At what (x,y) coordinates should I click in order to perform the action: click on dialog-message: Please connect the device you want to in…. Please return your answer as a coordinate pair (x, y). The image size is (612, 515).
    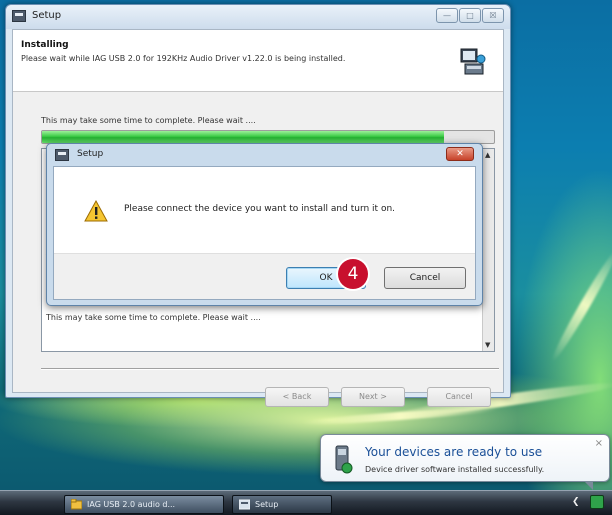
    Looking at the image, I should click on (260, 209).